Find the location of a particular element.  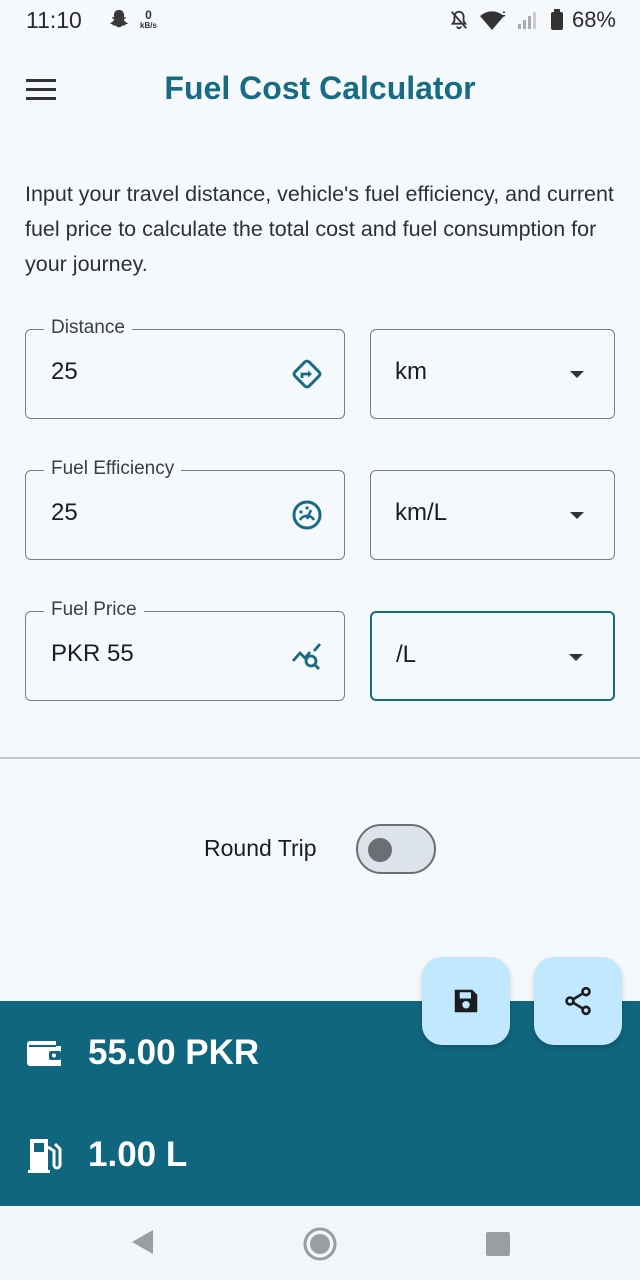

status-time: 11:10 is located at coordinates (54, 20).